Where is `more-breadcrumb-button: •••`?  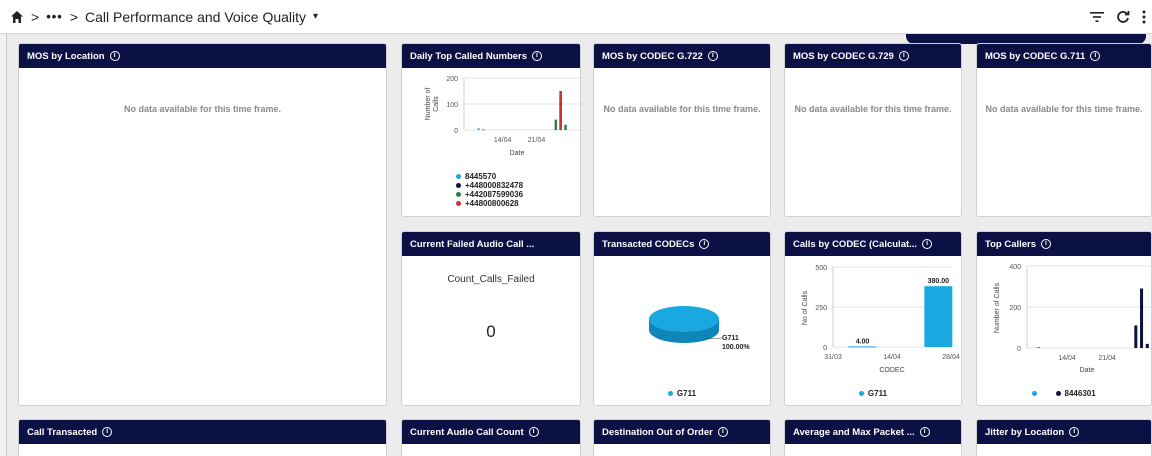
more-breadcrumb-button: ••• is located at coordinates (54, 16).